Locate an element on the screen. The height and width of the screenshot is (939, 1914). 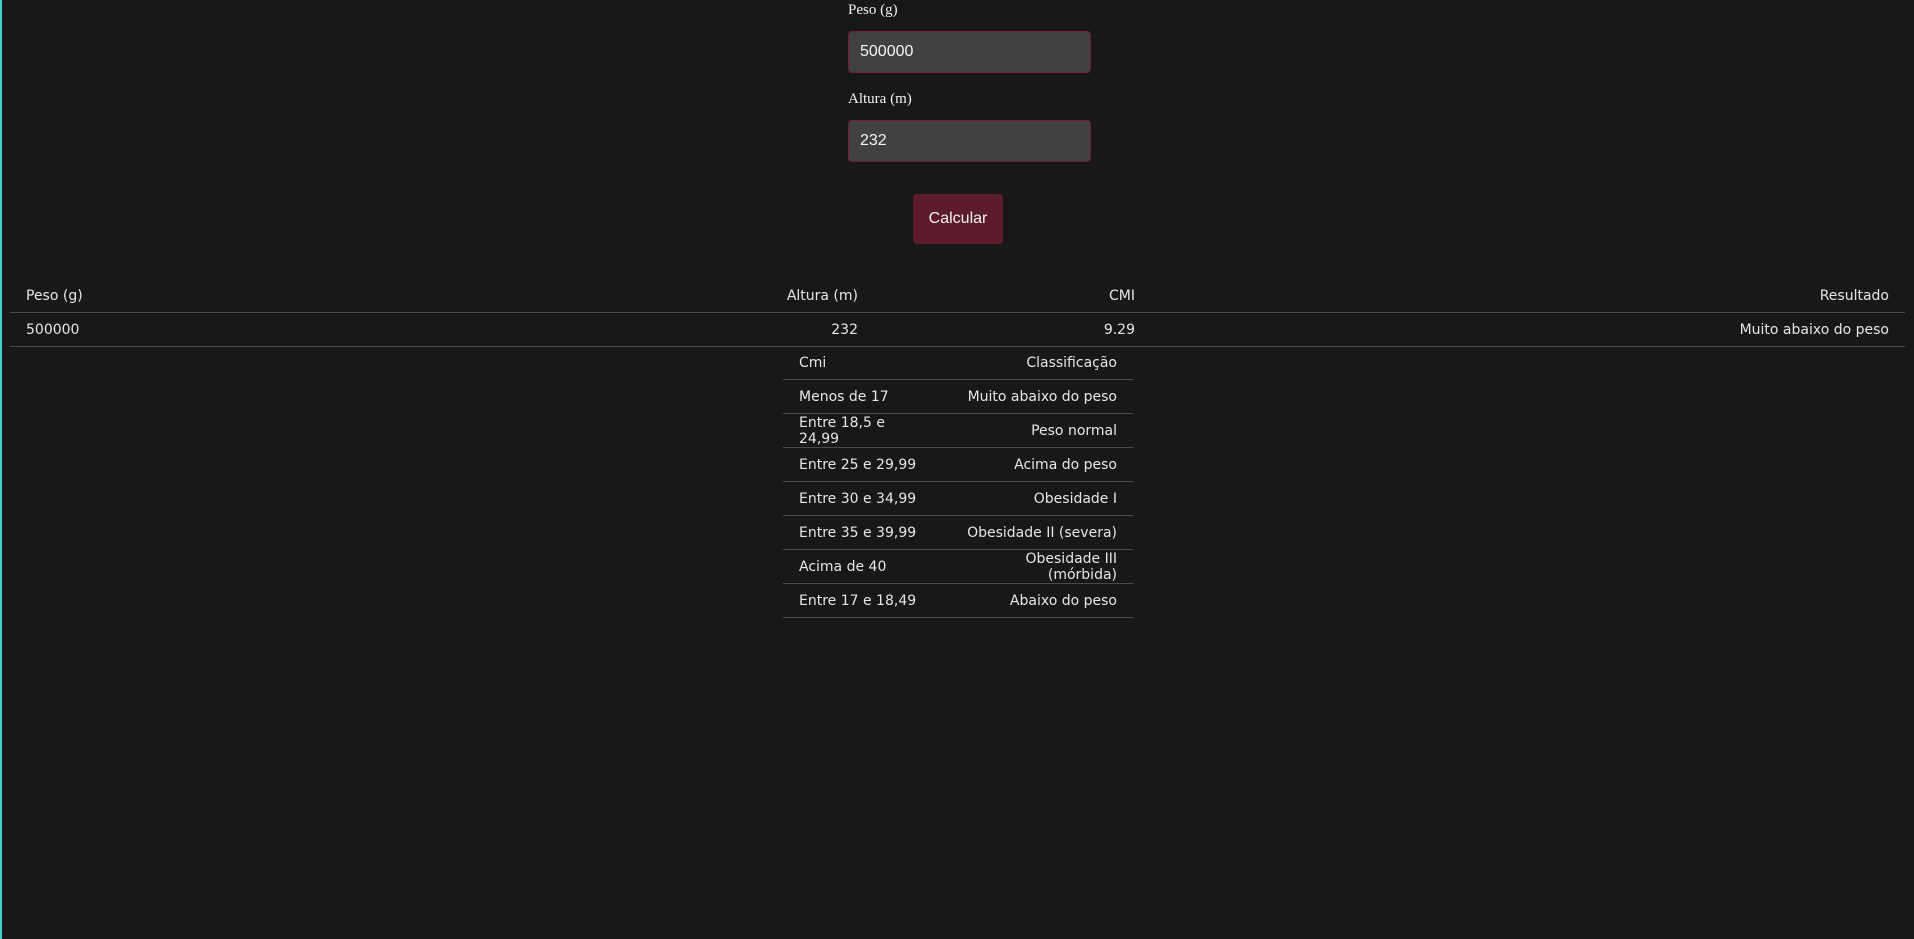
classification-range-cell: Entre 35 e 39,99 is located at coordinates (858, 532).